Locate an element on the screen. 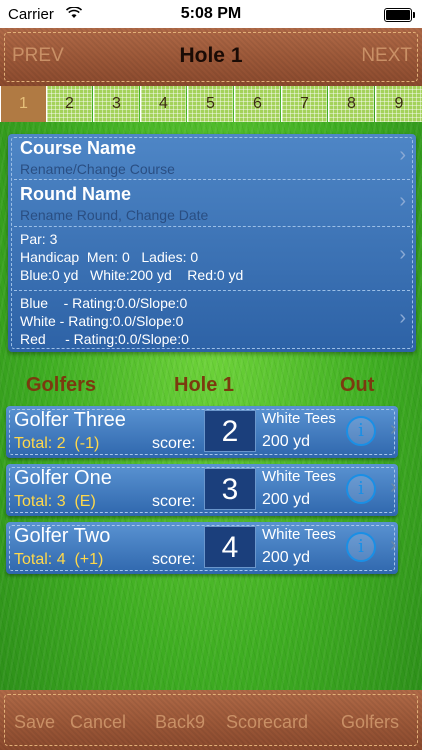 This screenshot has height=750, width=422. hole-tab-6: 6 is located at coordinates (257, 104).